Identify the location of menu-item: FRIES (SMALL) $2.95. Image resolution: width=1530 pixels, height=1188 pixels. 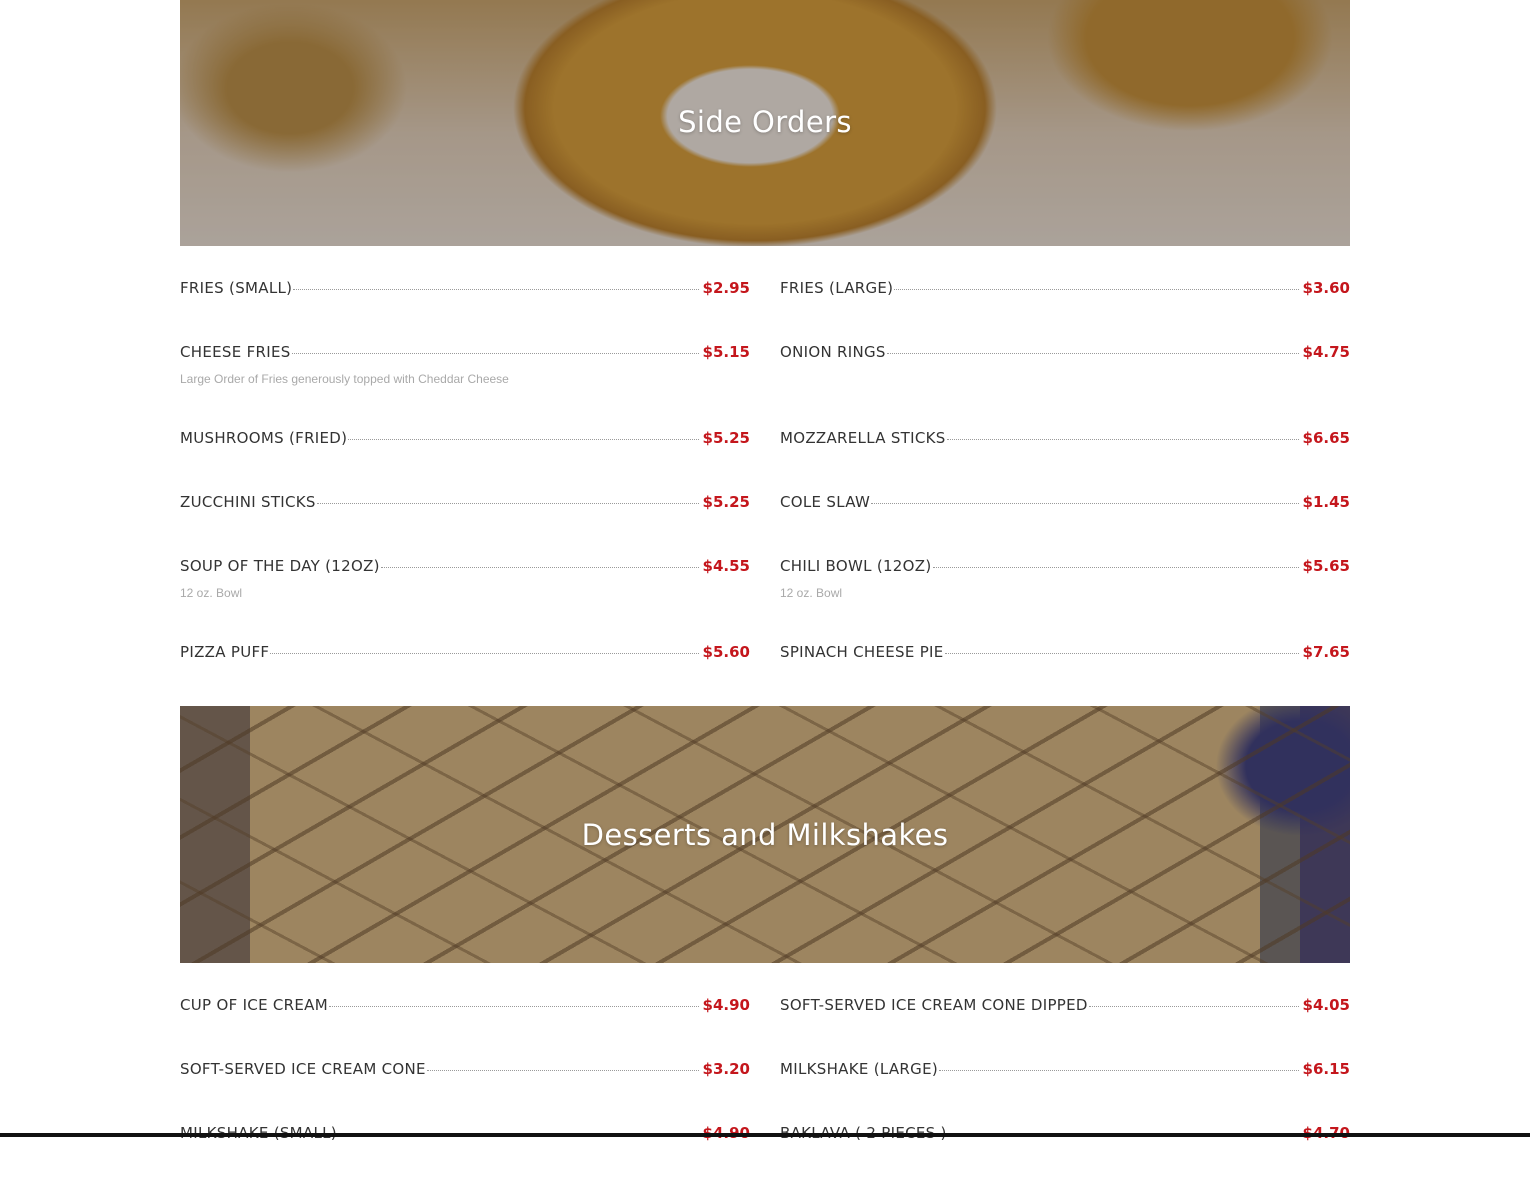
(465, 311).